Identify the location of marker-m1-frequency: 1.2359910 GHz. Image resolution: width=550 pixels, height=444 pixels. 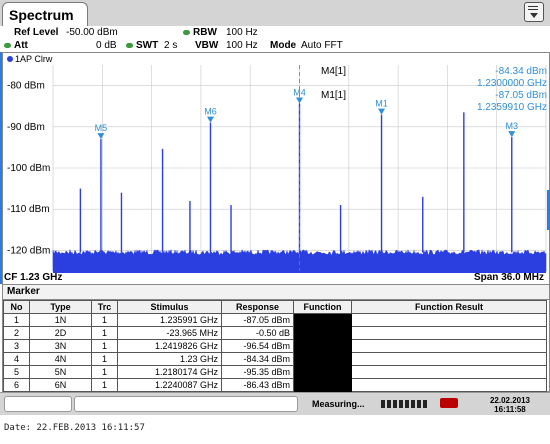
(511, 107).